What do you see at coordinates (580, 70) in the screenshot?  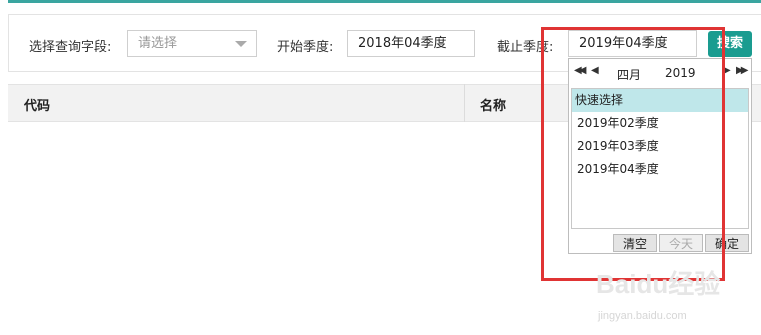 I see `prev-year-icon: ◀◀` at bounding box center [580, 70].